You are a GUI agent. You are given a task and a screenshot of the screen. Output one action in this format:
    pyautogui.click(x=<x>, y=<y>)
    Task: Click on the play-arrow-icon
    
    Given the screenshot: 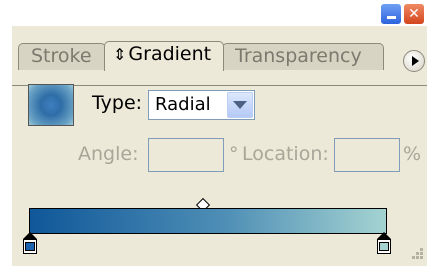 What is the action you would take?
    pyautogui.click(x=415, y=61)
    